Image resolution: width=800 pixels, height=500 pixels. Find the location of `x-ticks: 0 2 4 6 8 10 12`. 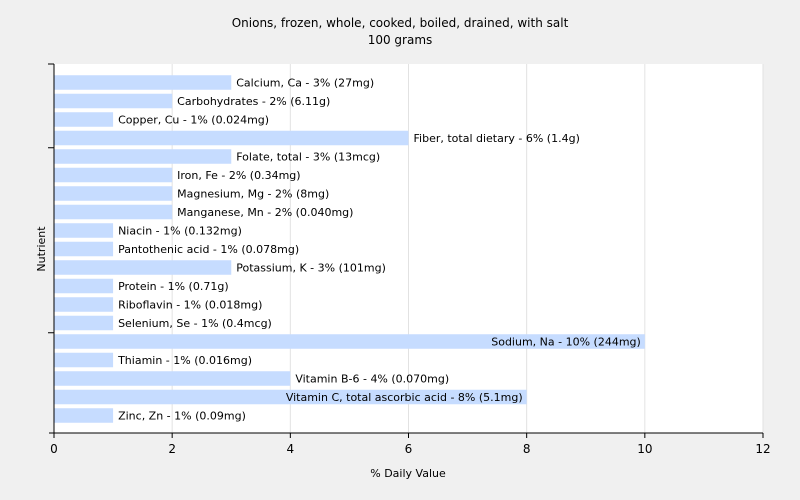

x-ticks: 0 2 4 6 8 10 12 is located at coordinates (410, 444).